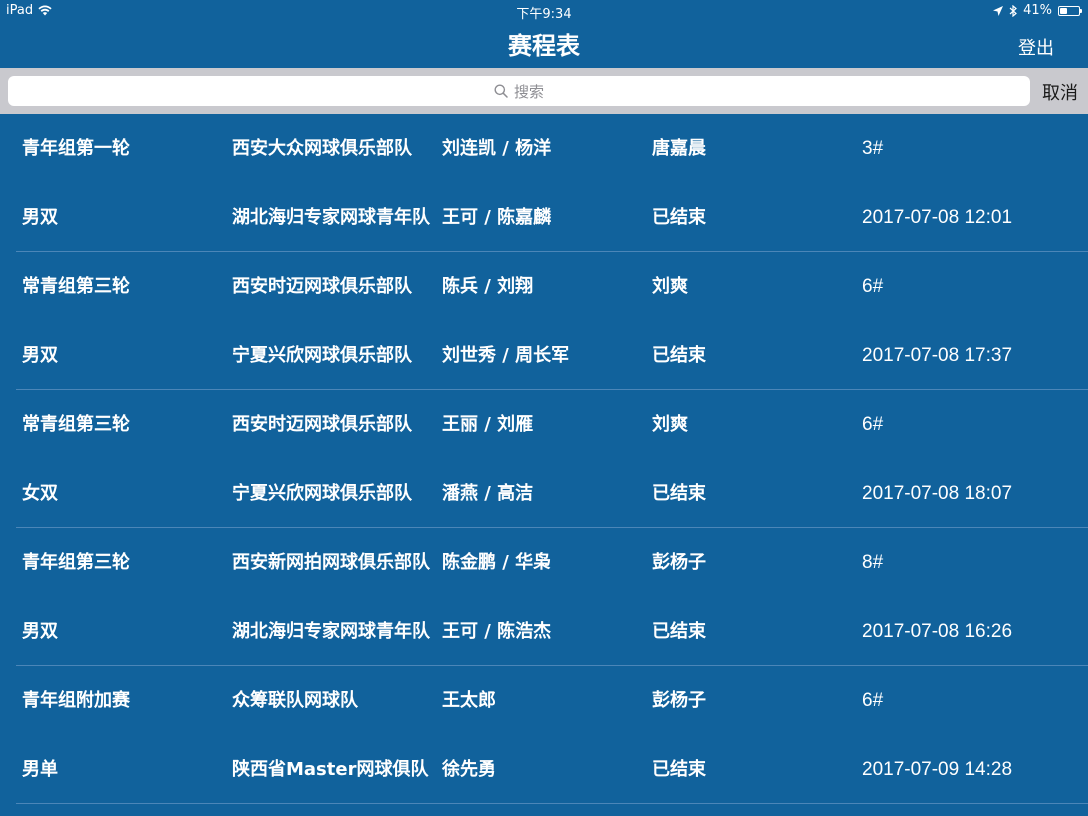 The width and height of the screenshot is (1088, 816). Describe the element at coordinates (937, 769) in the screenshot. I see `match-time: 2017-07-09 14:28` at that location.